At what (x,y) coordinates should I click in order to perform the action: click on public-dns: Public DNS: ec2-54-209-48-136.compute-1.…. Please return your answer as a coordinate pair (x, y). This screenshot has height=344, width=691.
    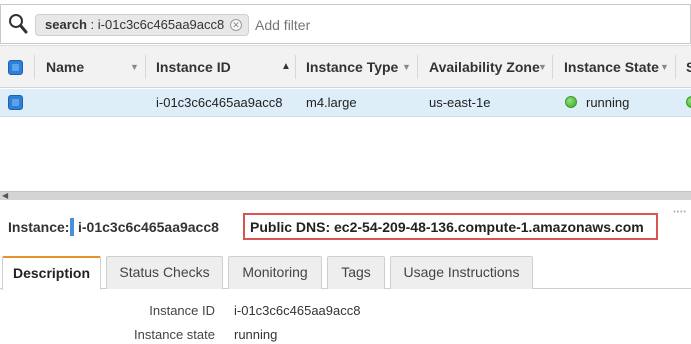
    Looking at the image, I should click on (447, 227).